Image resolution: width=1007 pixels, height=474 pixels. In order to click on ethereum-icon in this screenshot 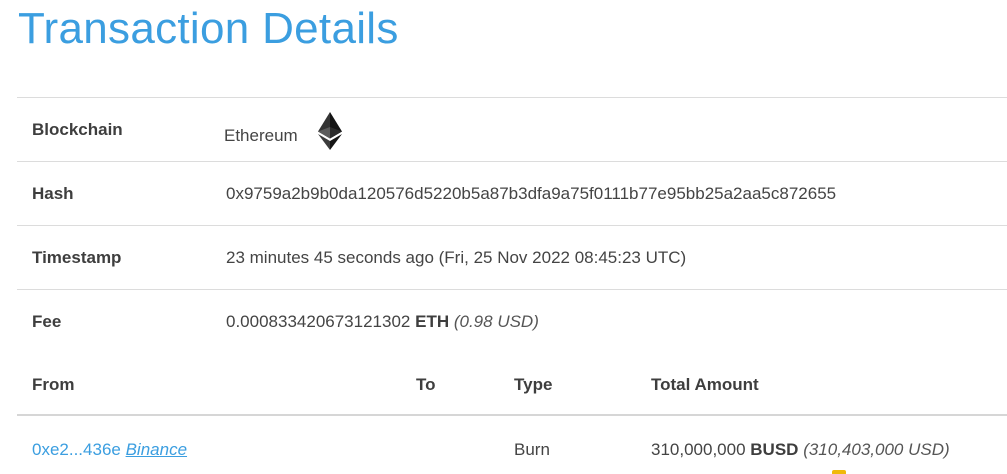, I will do `click(330, 133)`.